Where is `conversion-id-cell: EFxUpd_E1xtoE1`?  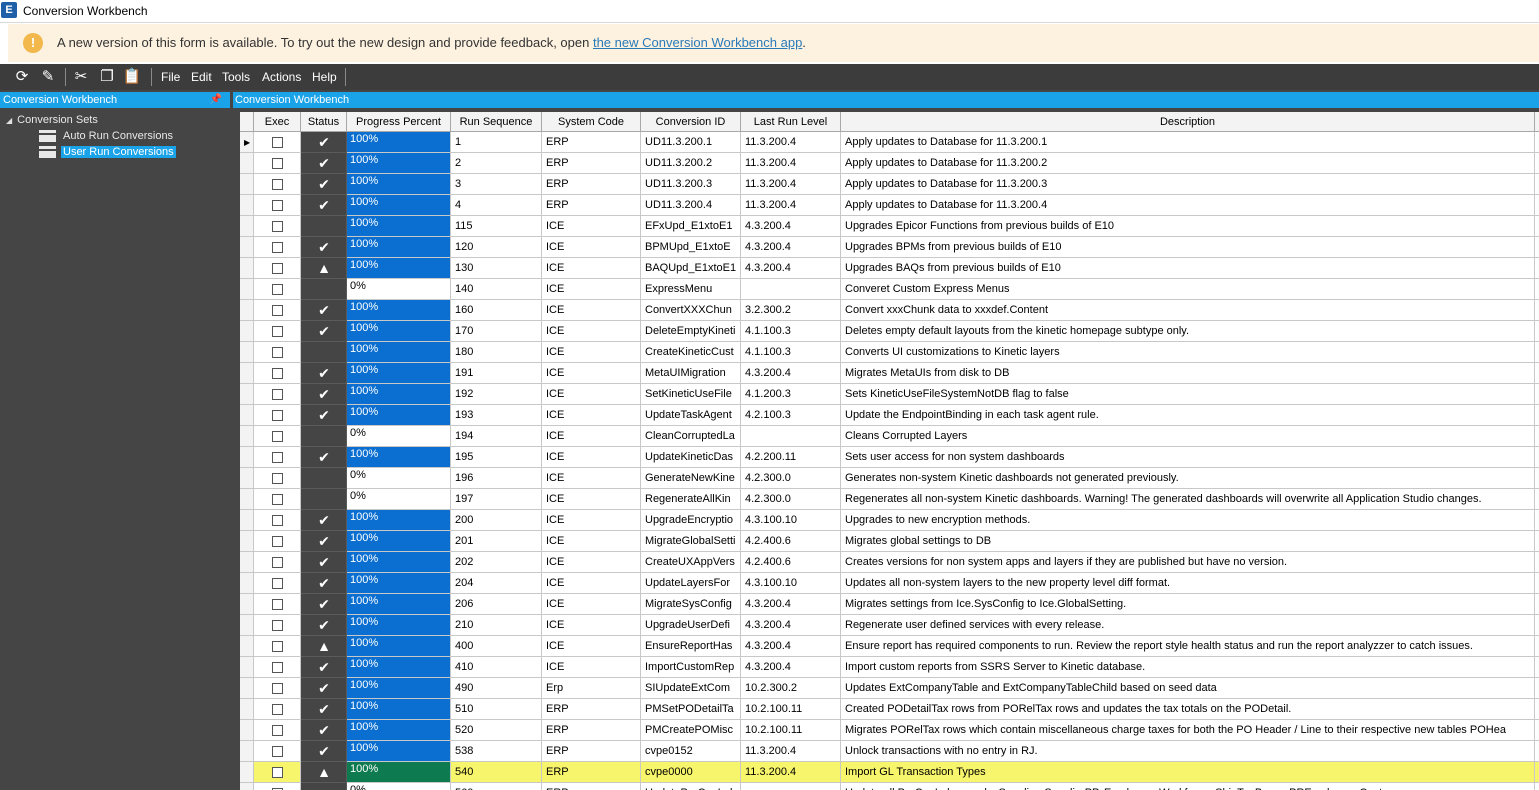 conversion-id-cell: EFxUpd_E1xtoE1 is located at coordinates (691, 226).